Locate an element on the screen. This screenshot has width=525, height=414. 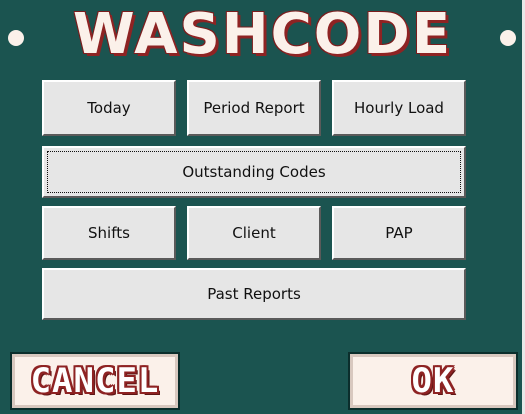
hourly-load-button: Hourly Load is located at coordinates (399, 108).